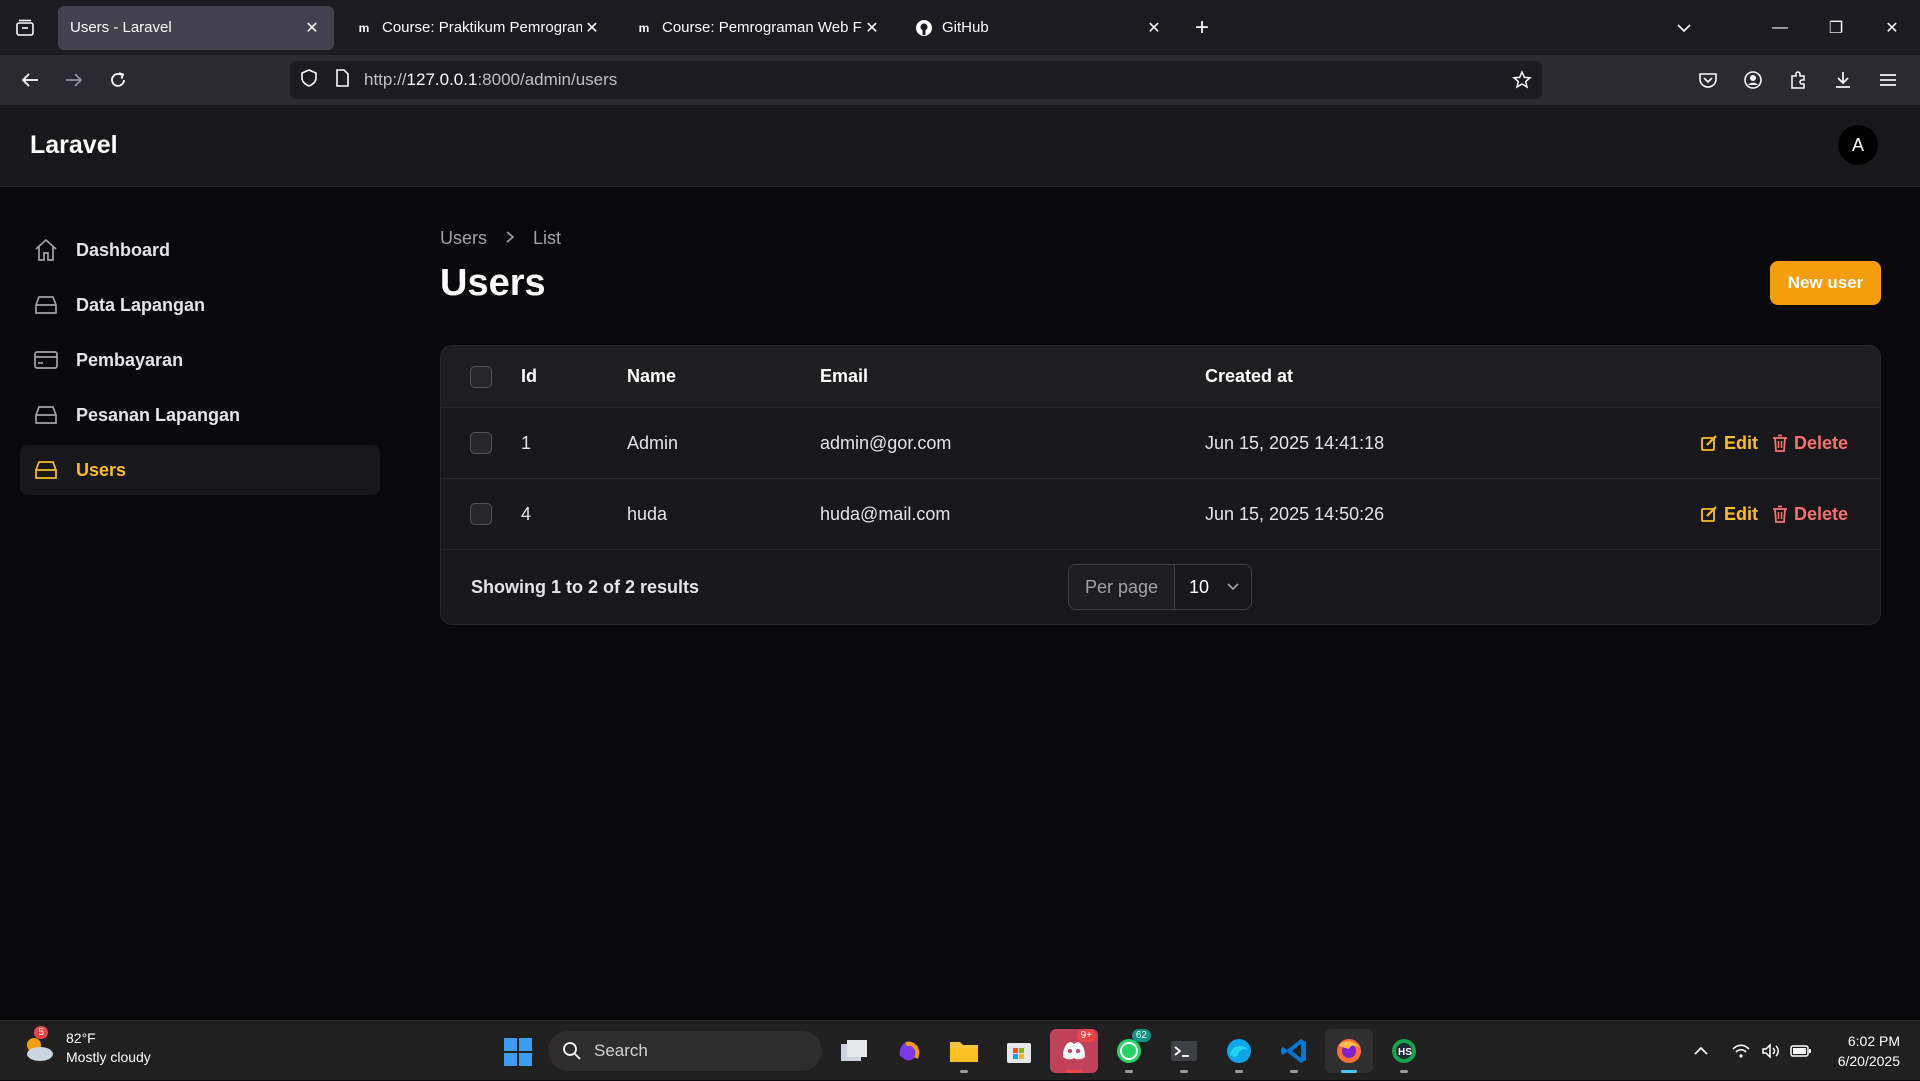 Image resolution: width=1920 pixels, height=1081 pixels. I want to click on home-icon, so click(46, 250).